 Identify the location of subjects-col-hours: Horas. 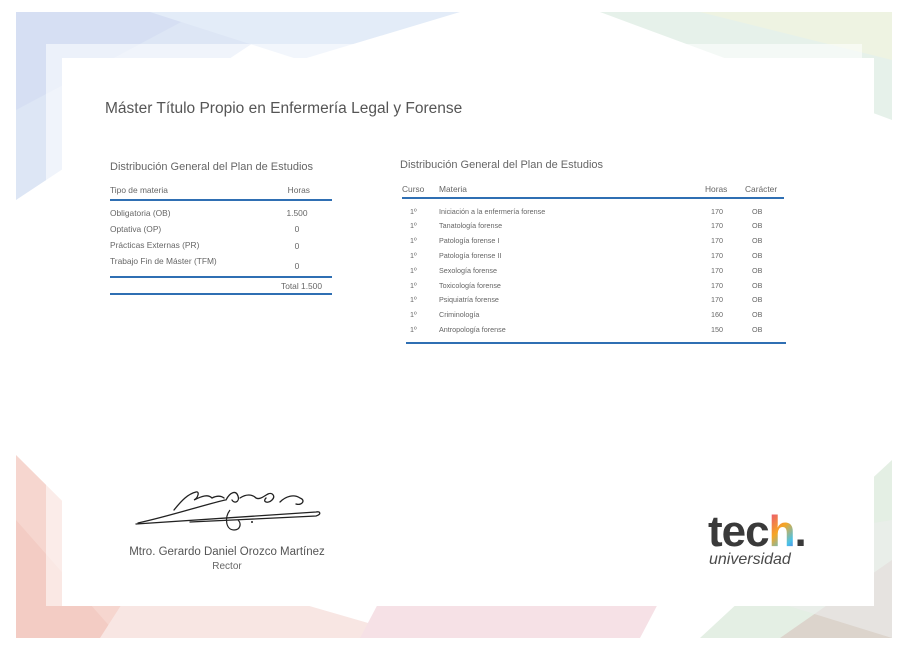
(716, 189).